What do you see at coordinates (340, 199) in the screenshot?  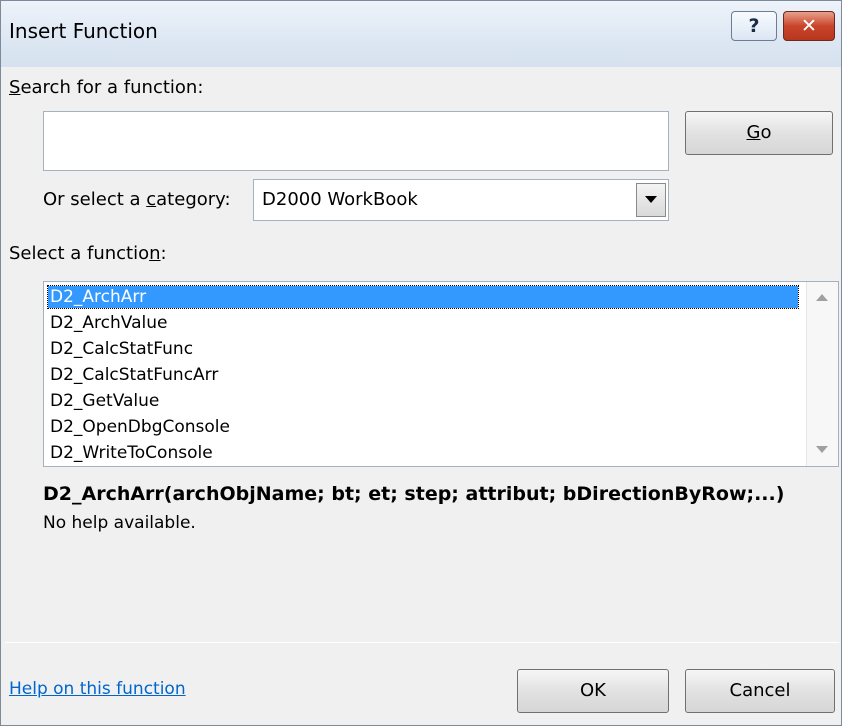 I see `category-selected-value: D2000 WorkBook` at bounding box center [340, 199].